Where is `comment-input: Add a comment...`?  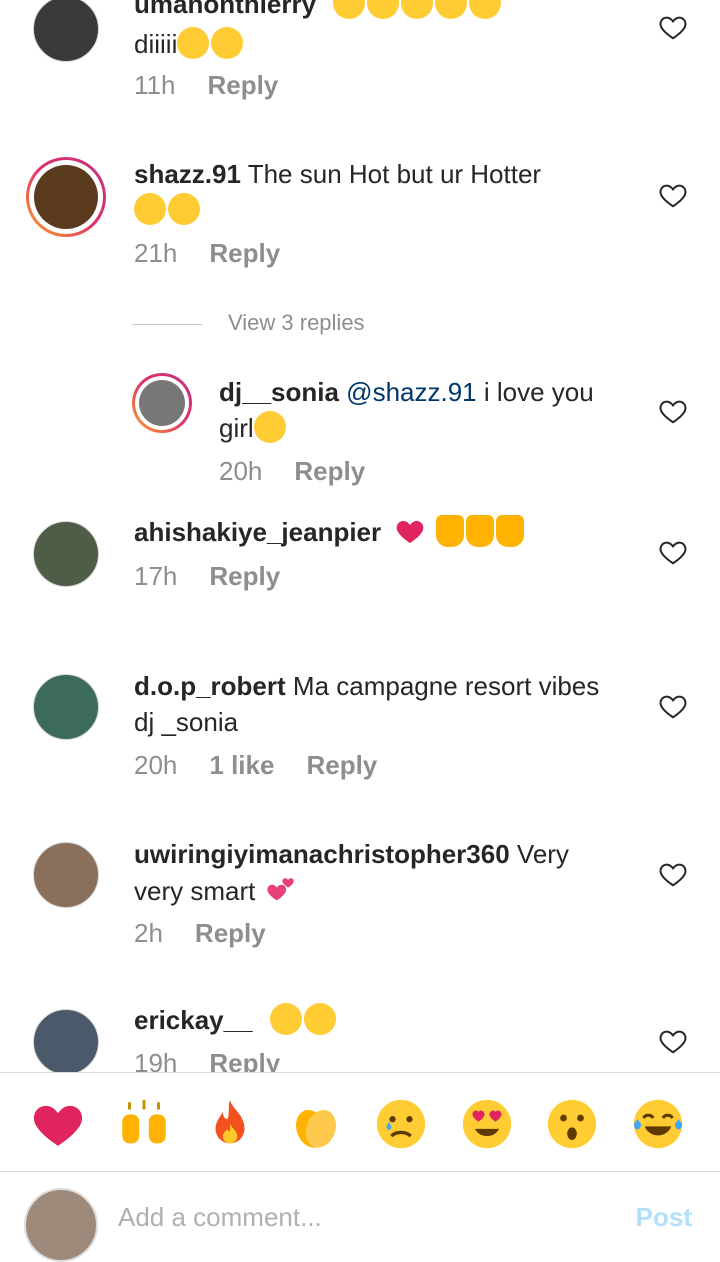 comment-input: Add a comment... is located at coordinates (220, 1217).